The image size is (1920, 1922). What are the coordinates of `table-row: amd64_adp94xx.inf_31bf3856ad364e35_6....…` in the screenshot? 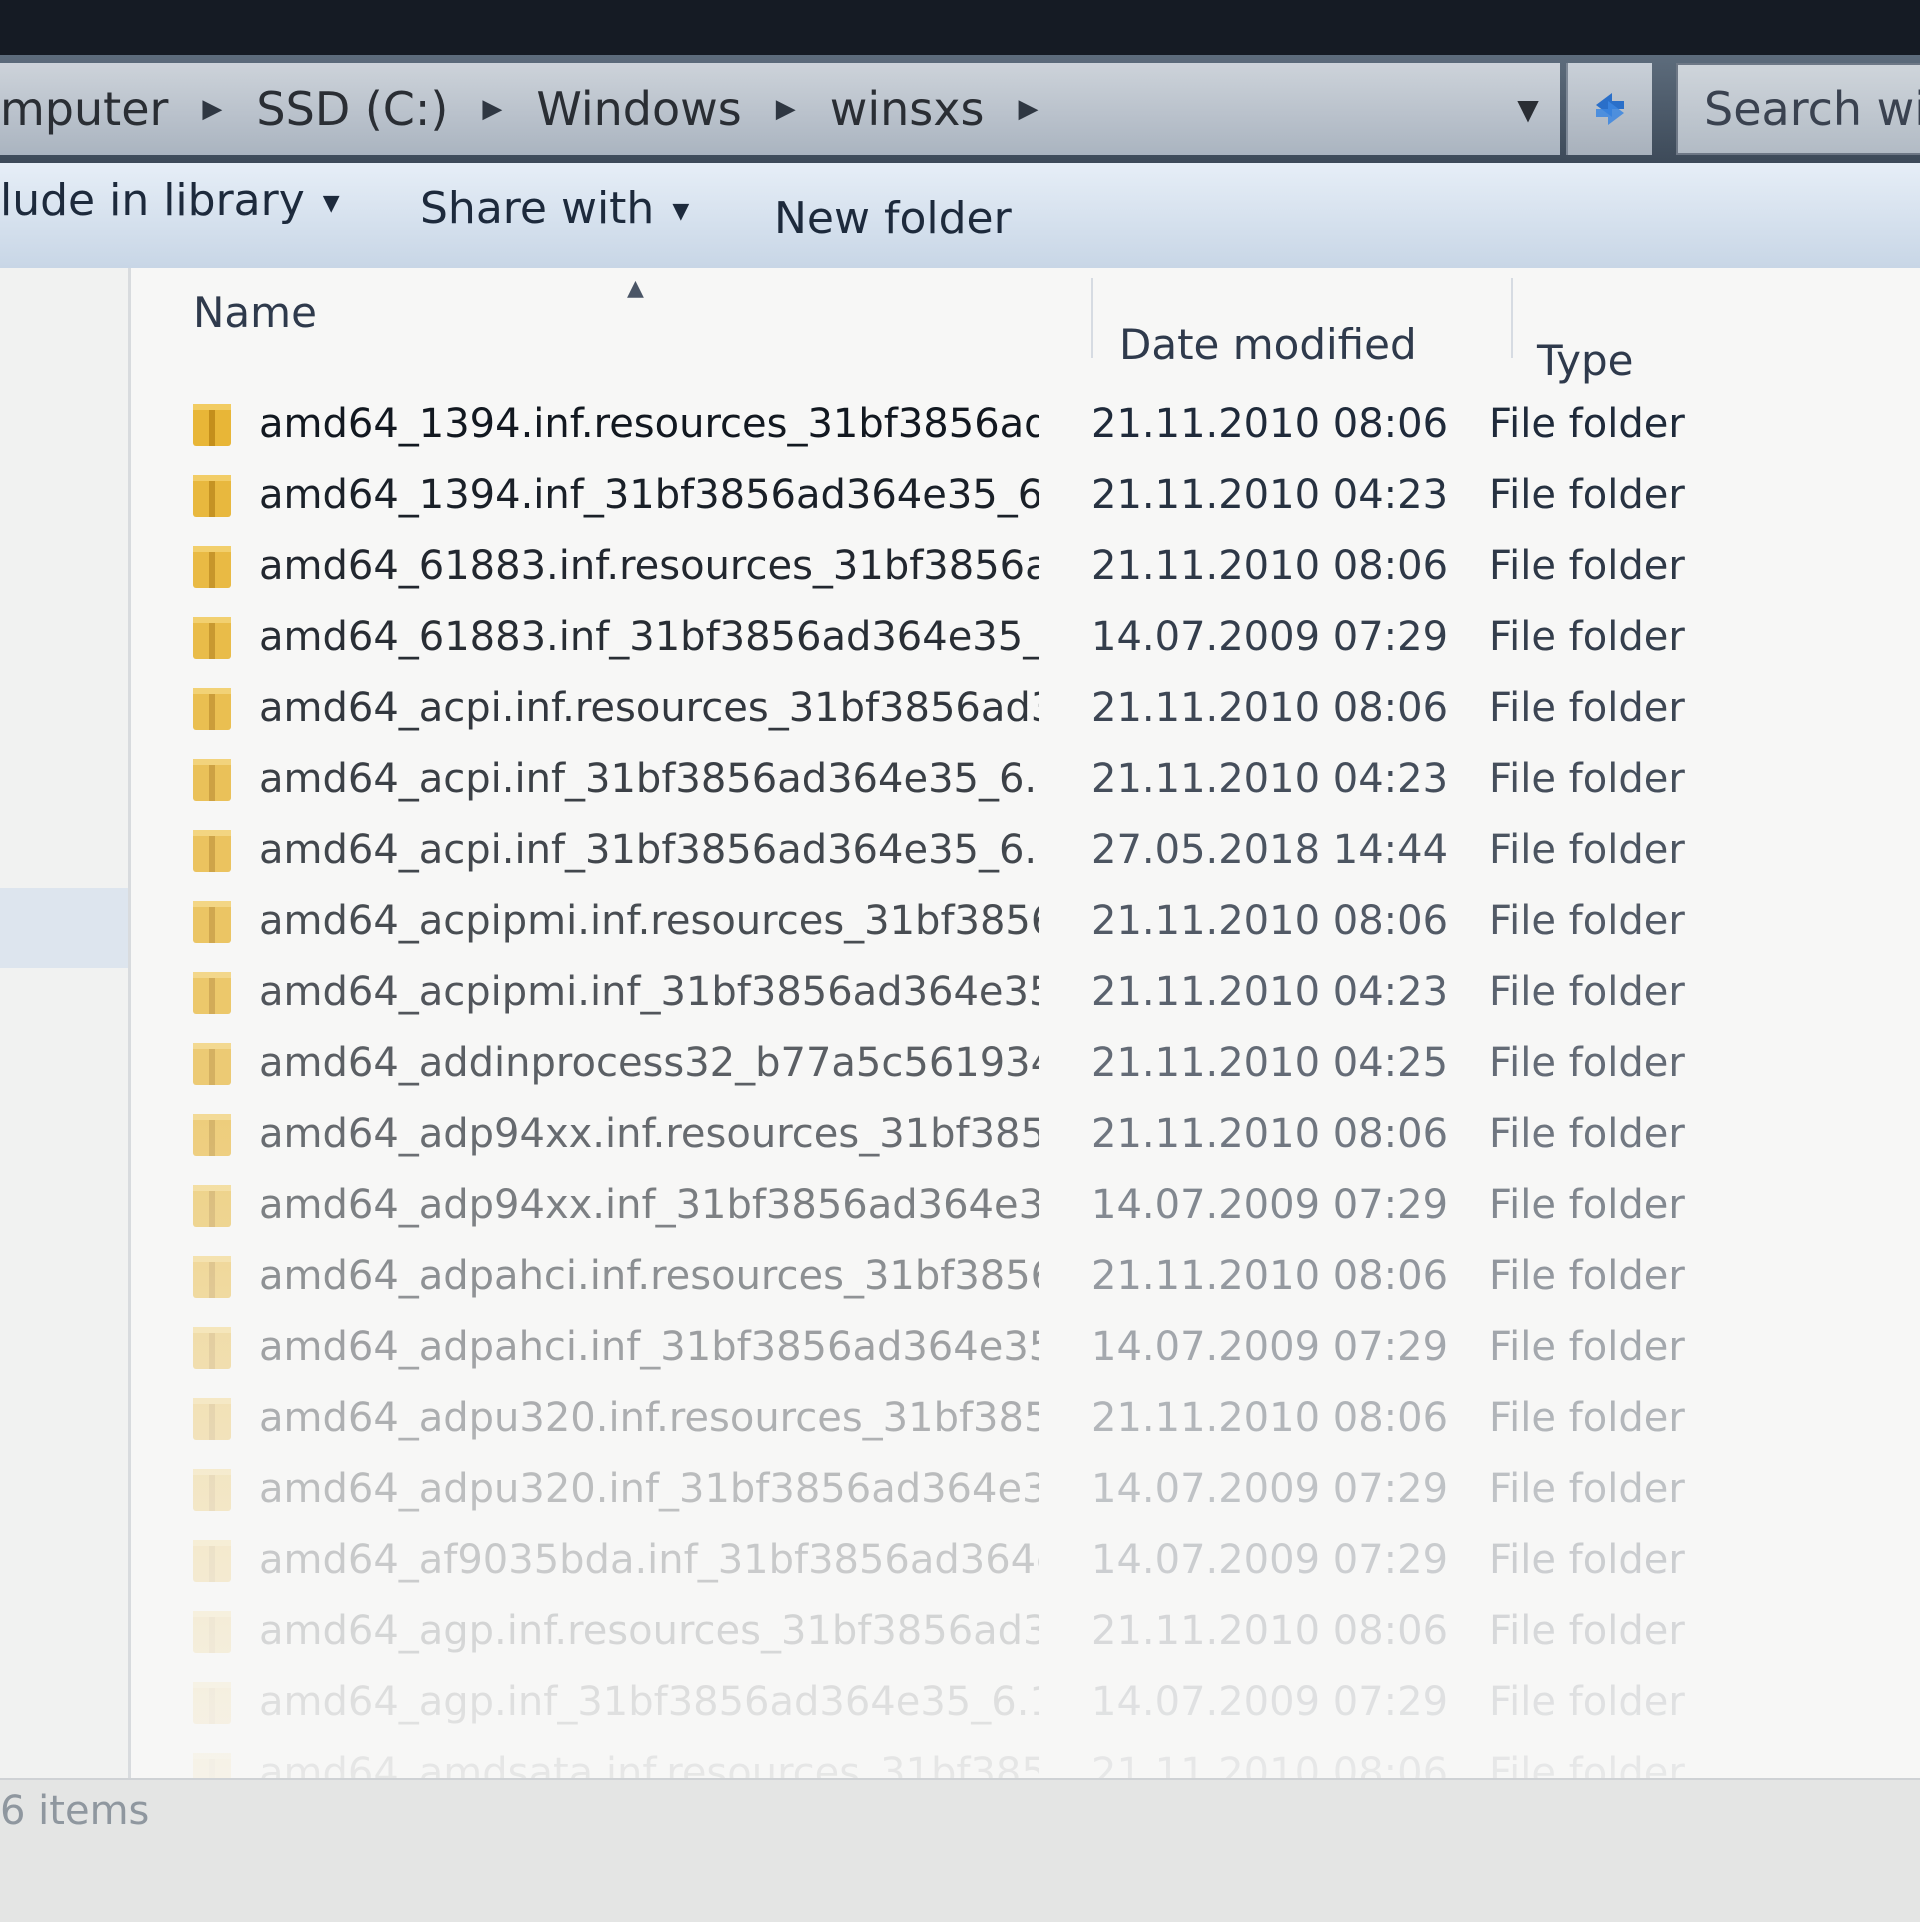 It's located at (1051, 1204).